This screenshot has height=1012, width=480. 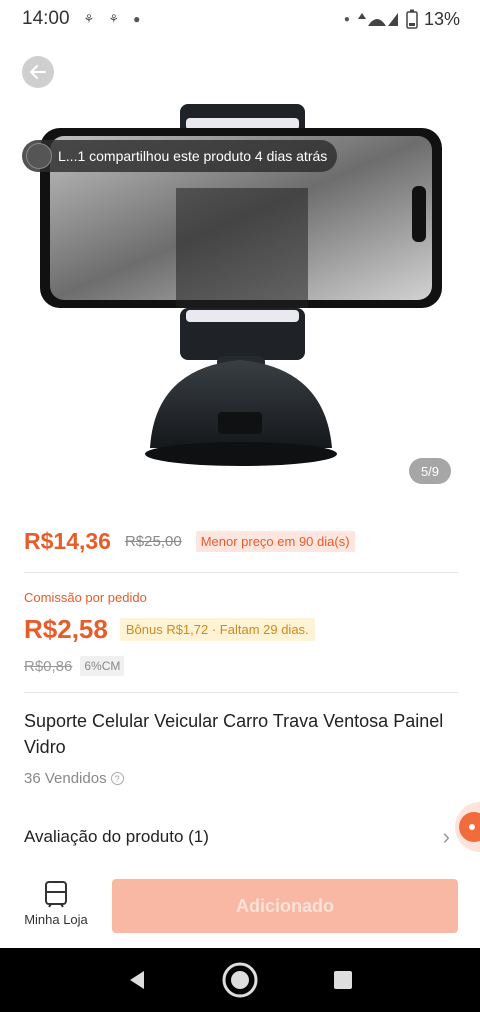 I want to click on image-counter: 5/9, so click(x=430, y=471).